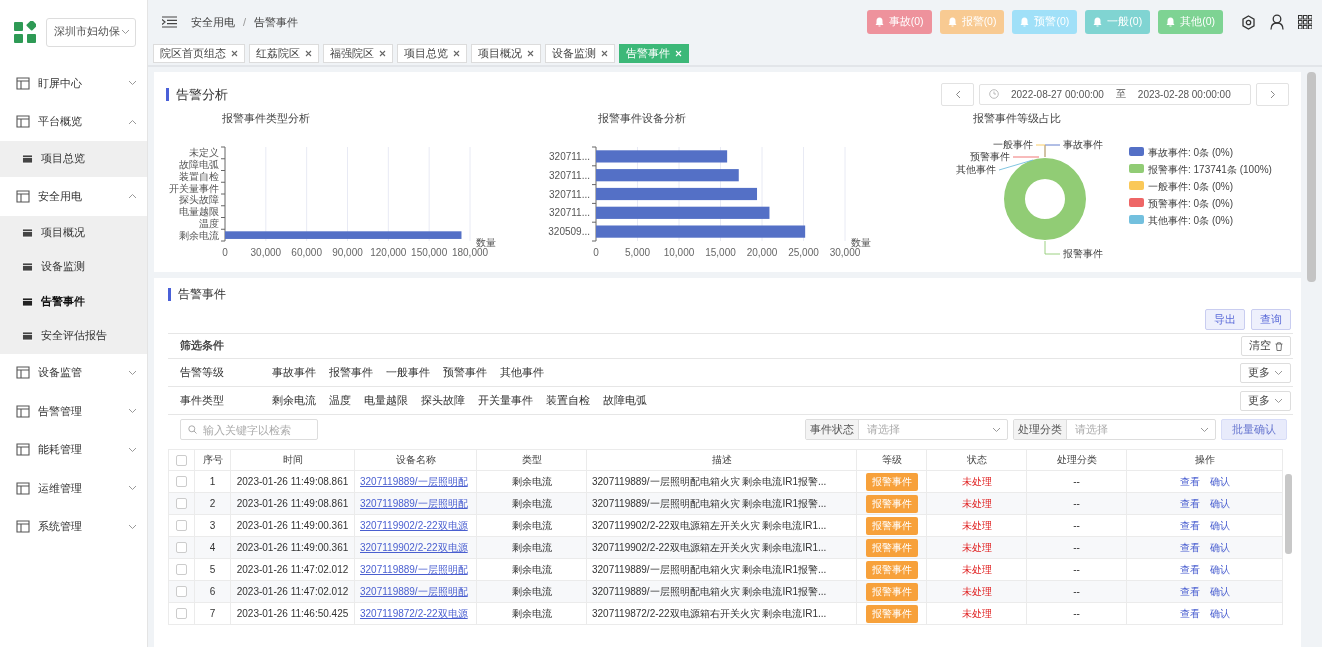  Describe the element at coordinates (358, 53) in the screenshot. I see `tab: 福强院区` at that location.